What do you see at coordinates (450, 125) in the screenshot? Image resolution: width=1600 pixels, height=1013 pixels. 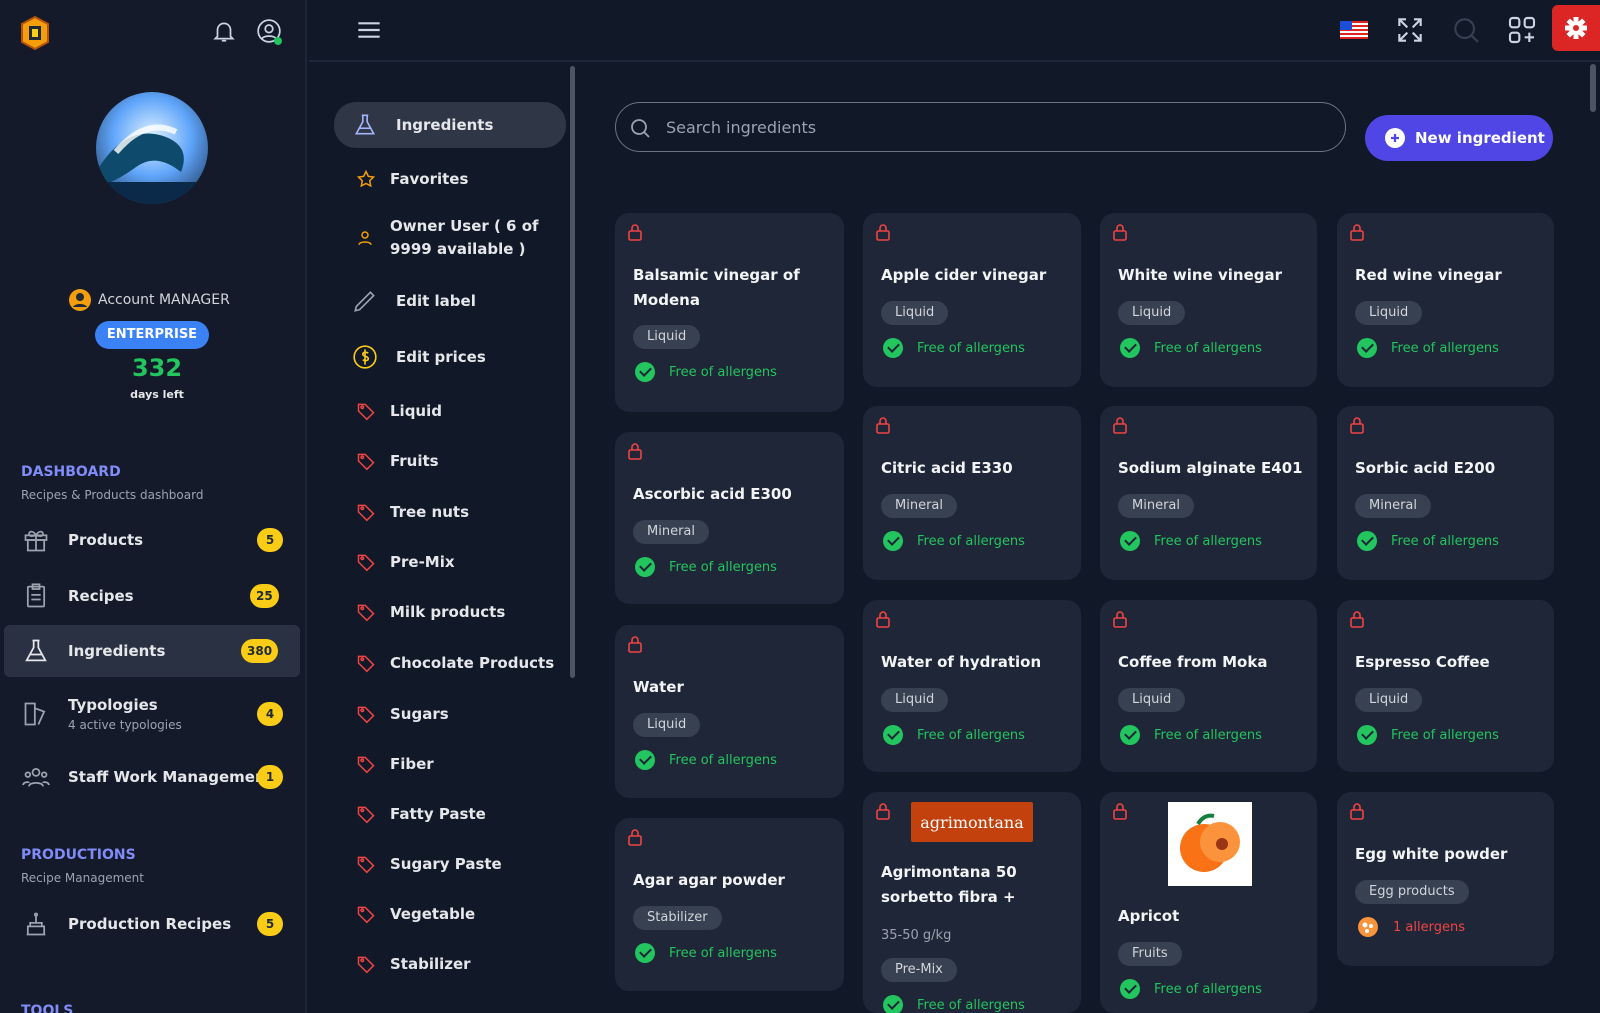 I see `menu-item-ingredients: Ingredients` at bounding box center [450, 125].